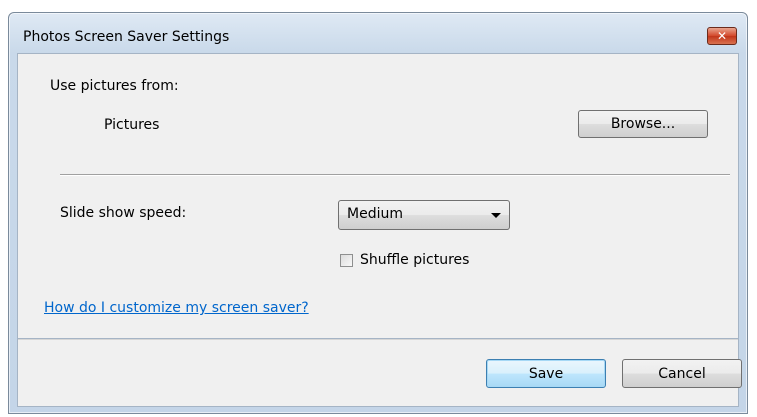 The image size is (757, 417). Describe the element at coordinates (176, 308) in the screenshot. I see `customize-help-link: How do I customize my screen saver?` at that location.